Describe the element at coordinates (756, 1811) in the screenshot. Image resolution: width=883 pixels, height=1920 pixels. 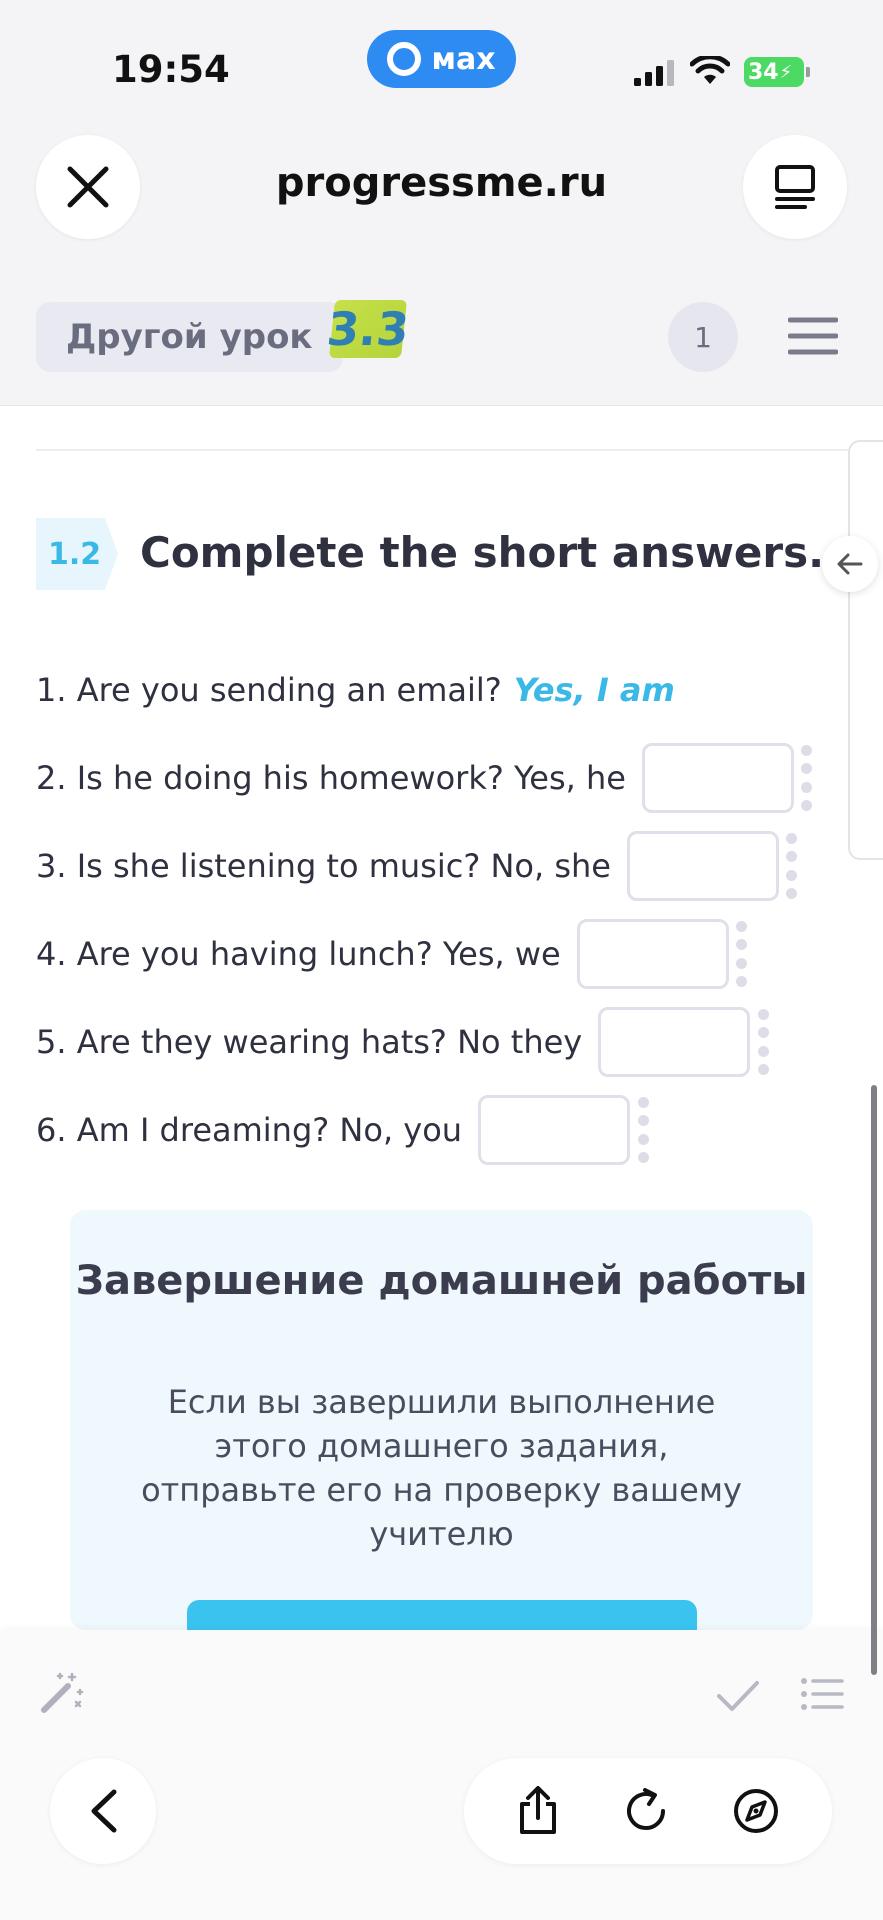
I see `compass-icon` at that location.